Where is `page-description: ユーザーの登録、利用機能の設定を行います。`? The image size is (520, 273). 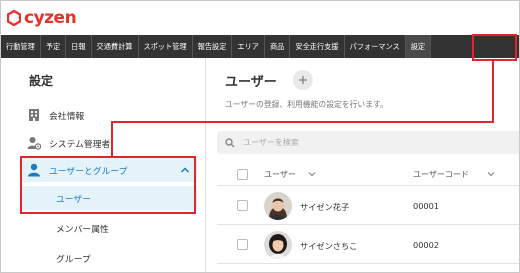 page-description: ユーザーの登録、利用機能の設定を行います。 is located at coordinates (306, 104).